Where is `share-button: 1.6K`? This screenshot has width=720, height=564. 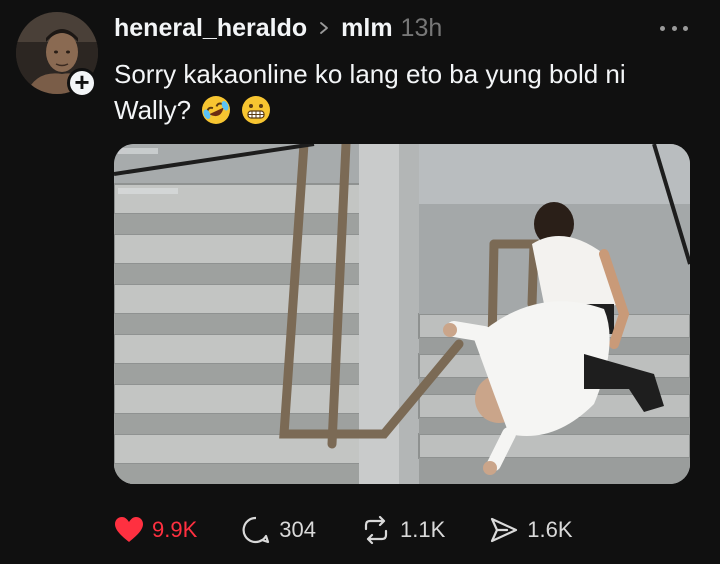 share-button: 1.6K is located at coordinates (531, 530).